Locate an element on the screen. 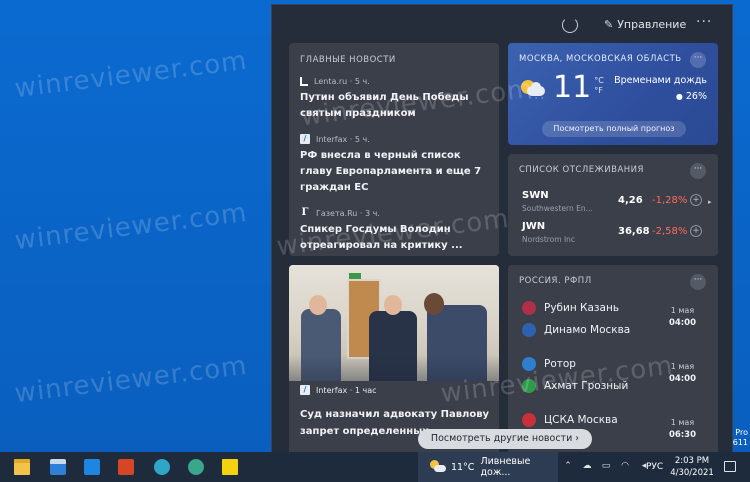  clock: 2:03 PM 4/30/2021 is located at coordinates (692, 467).